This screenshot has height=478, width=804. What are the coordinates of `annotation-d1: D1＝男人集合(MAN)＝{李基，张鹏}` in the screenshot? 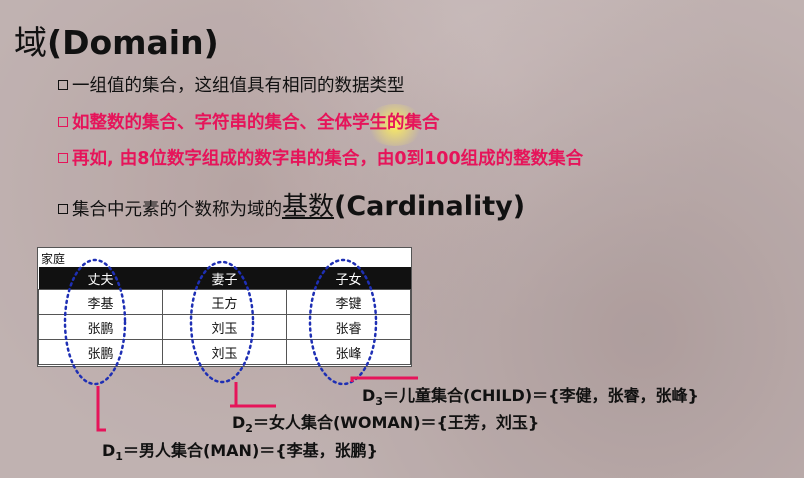 It's located at (240, 452).